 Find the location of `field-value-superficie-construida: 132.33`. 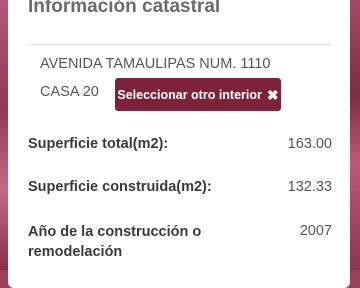

field-value-superficie-construida: 132.33 is located at coordinates (309, 187).